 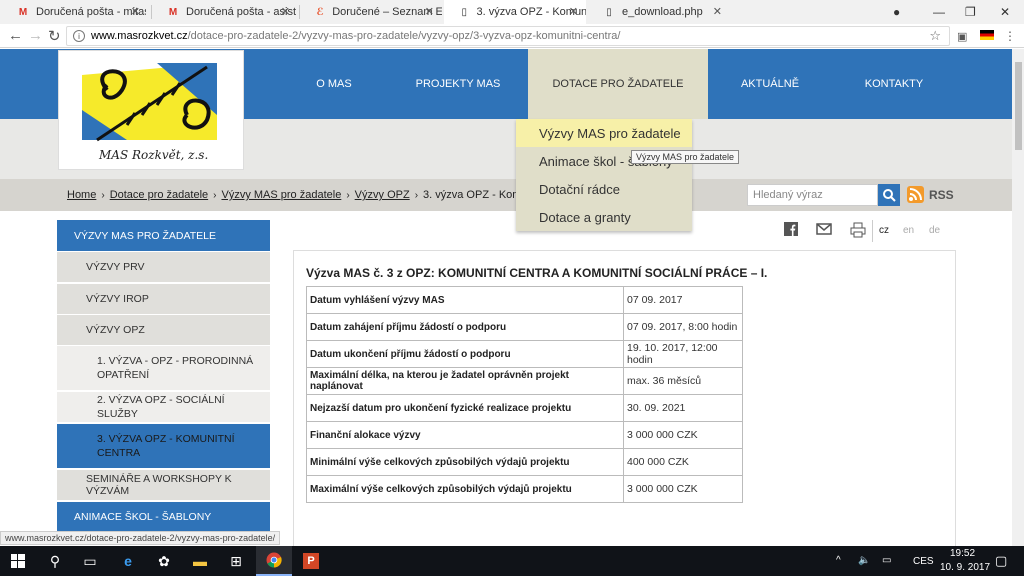 What do you see at coordinates (163, 368) in the screenshot?
I see `sidebar-item-1-vyzva-opz: 1. VÝZVA - OPZ - PRORODINNÁ OPATŘENÍ` at bounding box center [163, 368].